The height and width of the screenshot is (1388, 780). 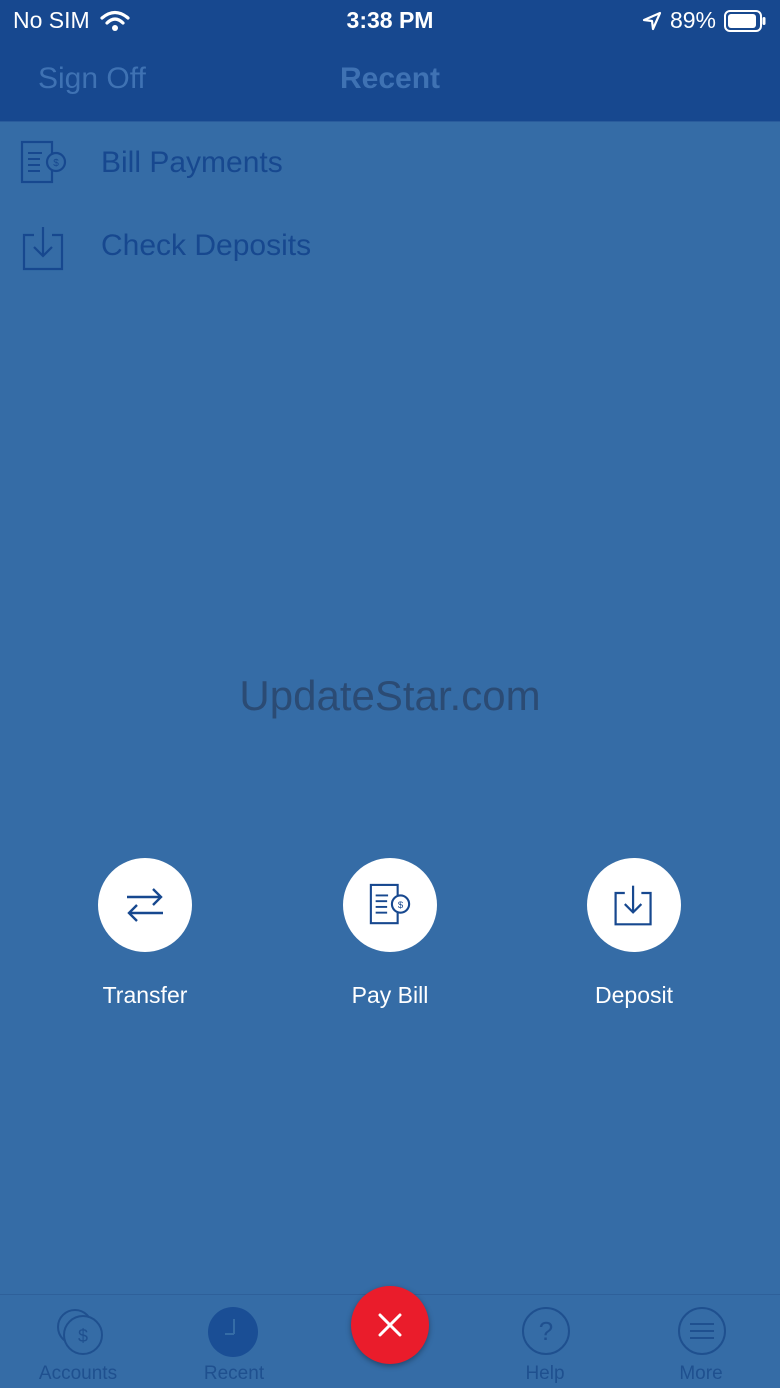 What do you see at coordinates (390, 246) in the screenshot?
I see `list-item-check-deposits: Check Deposits` at bounding box center [390, 246].